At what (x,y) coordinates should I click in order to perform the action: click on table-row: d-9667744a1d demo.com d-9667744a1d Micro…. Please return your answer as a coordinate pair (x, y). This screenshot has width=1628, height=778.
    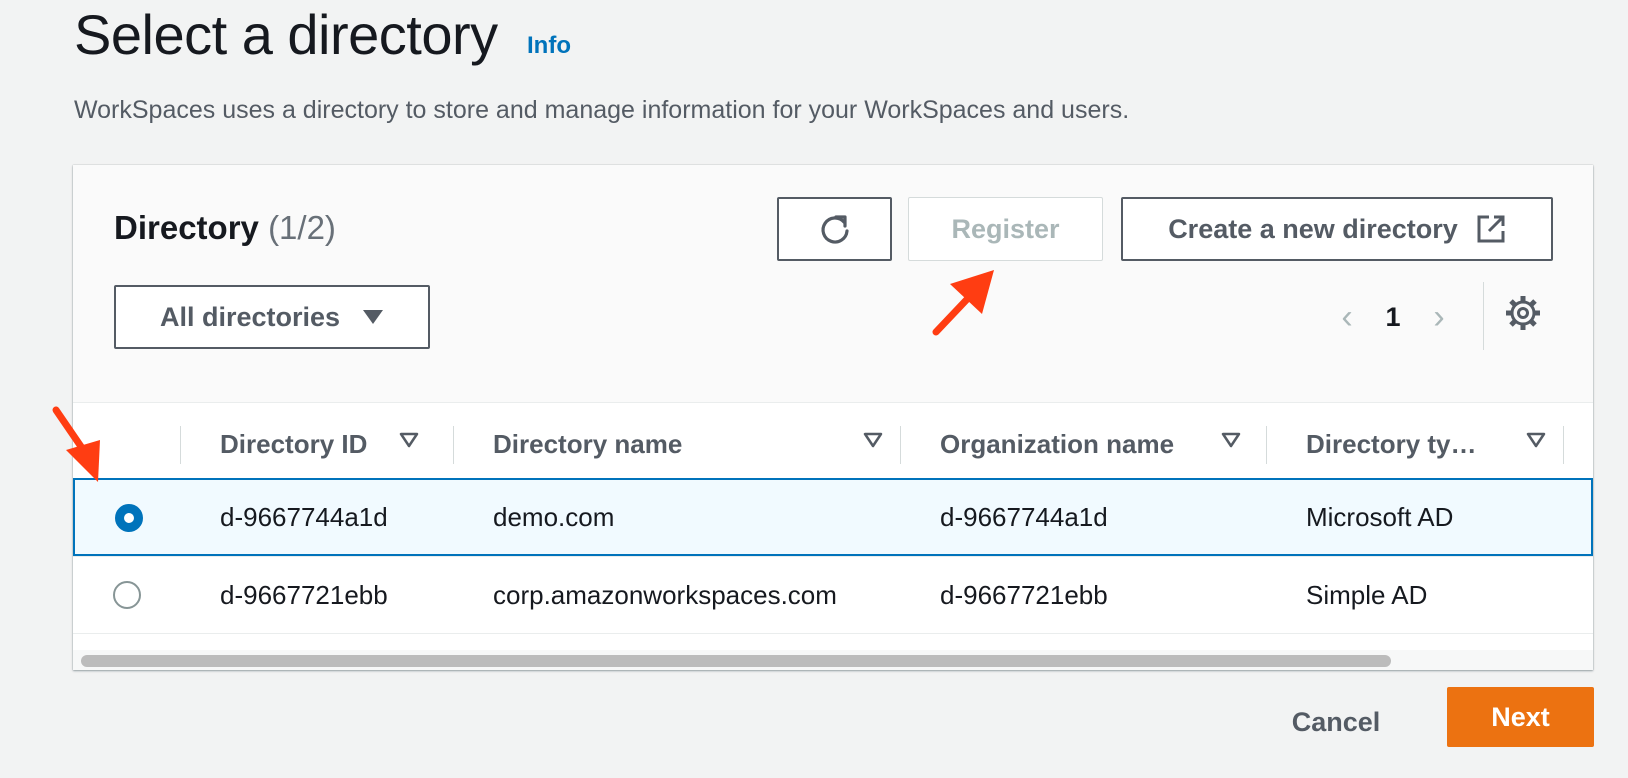
    Looking at the image, I should click on (833, 517).